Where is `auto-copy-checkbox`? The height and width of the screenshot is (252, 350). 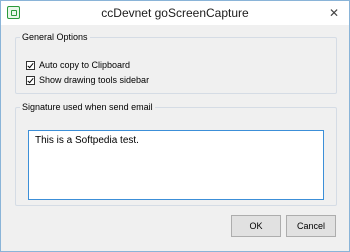
auto-copy-checkbox is located at coordinates (30, 65).